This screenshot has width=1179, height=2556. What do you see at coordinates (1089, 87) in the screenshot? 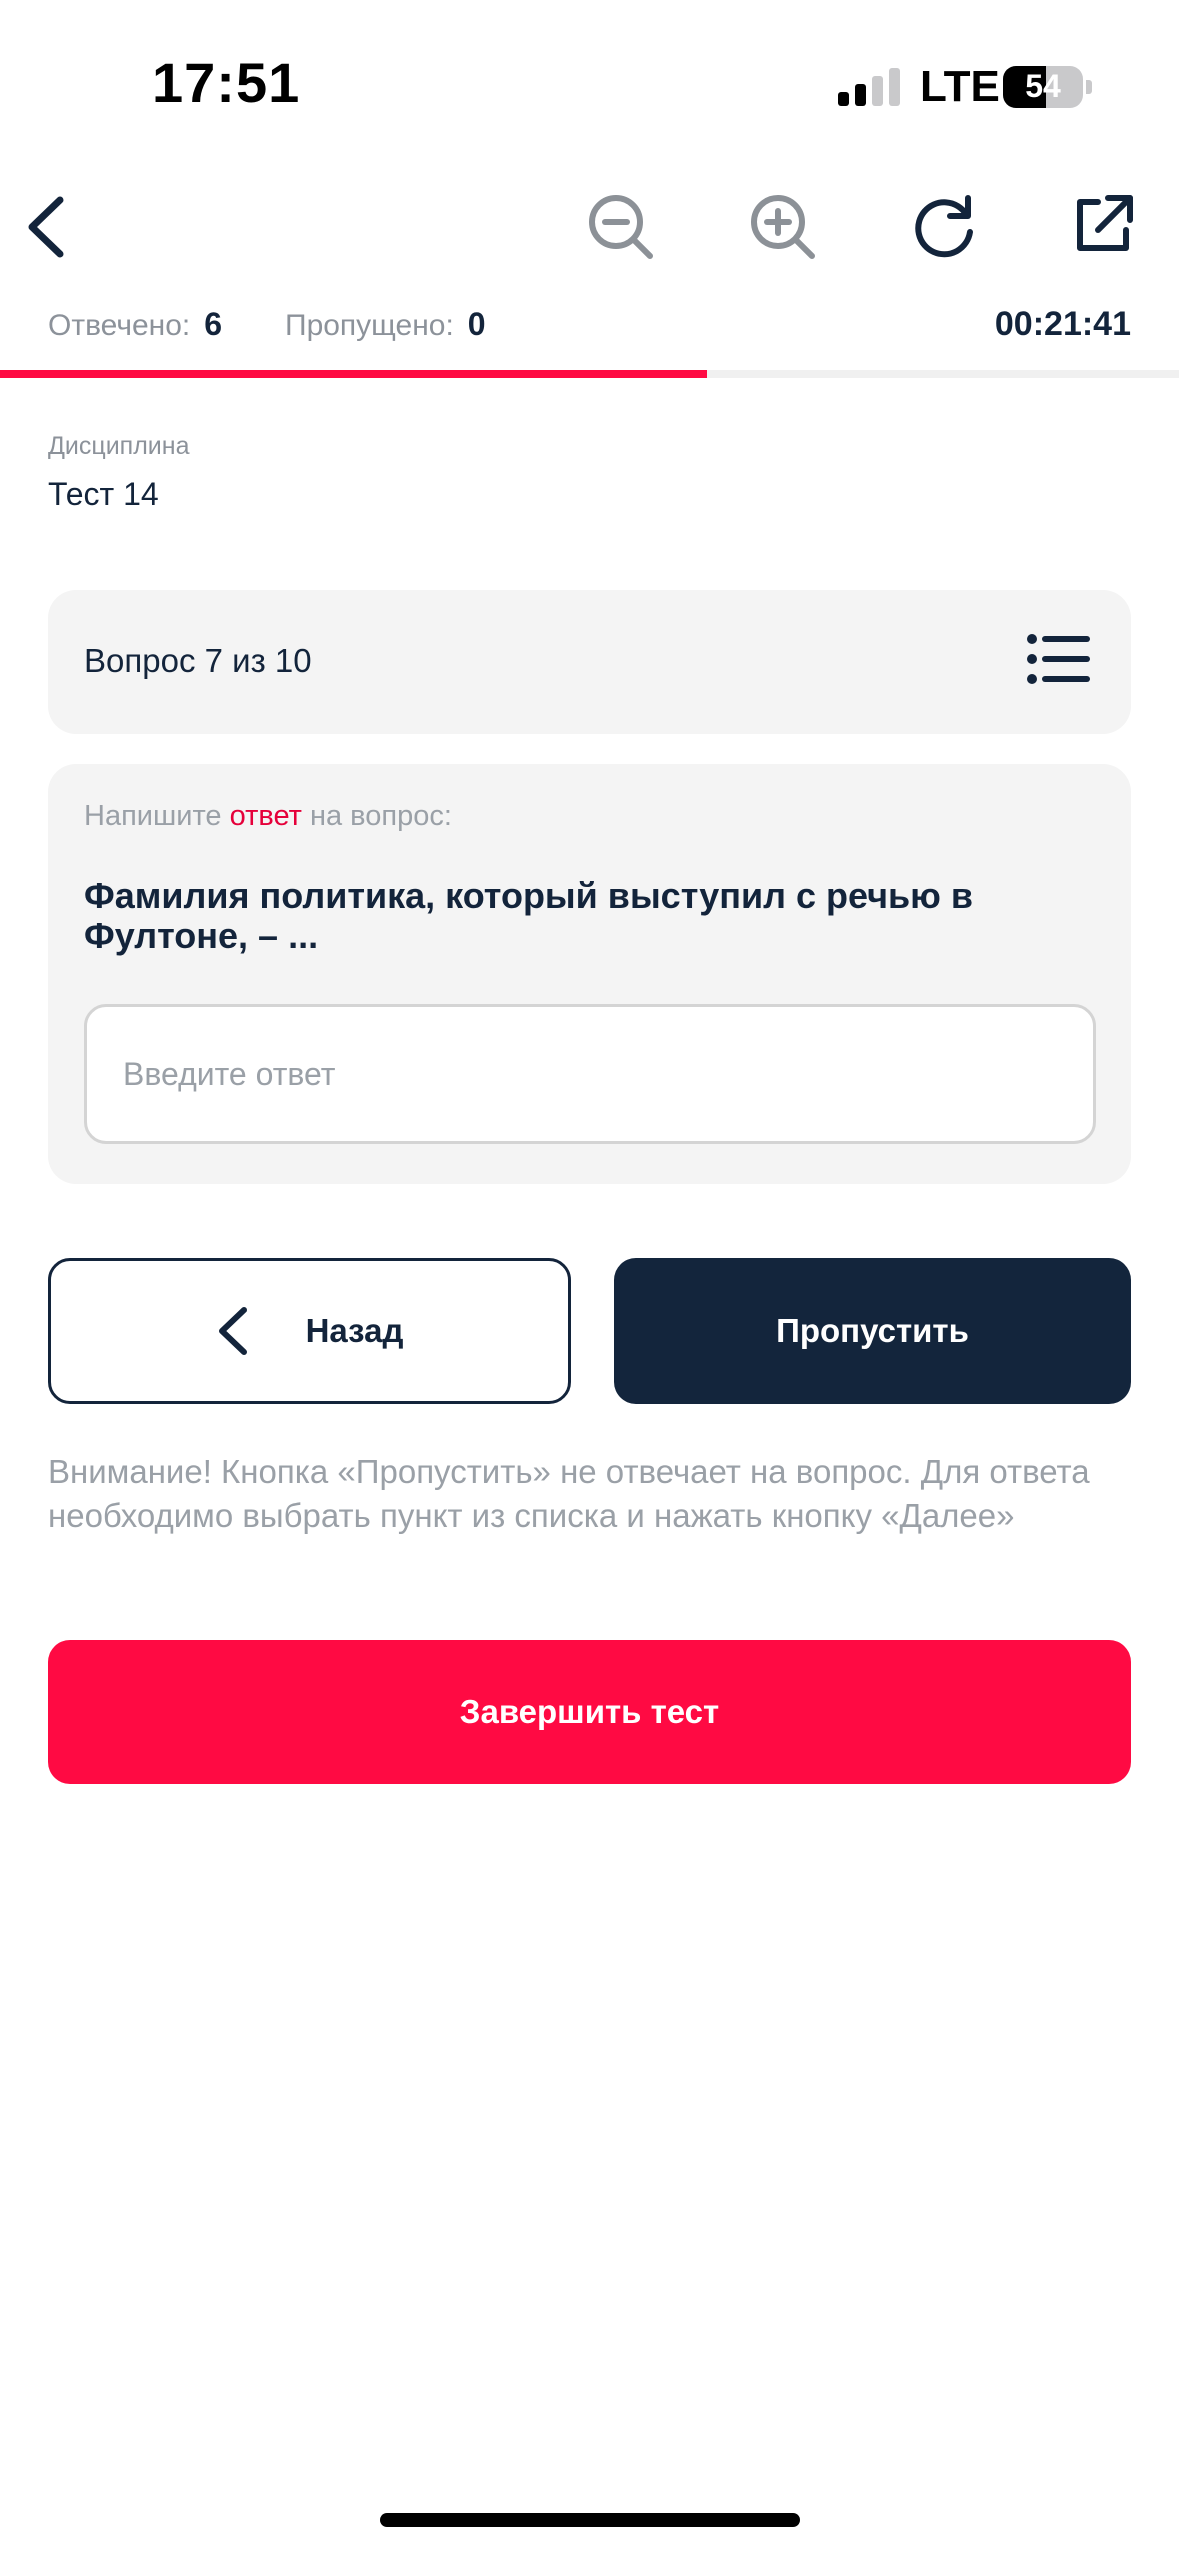
I see `battery-tip` at bounding box center [1089, 87].